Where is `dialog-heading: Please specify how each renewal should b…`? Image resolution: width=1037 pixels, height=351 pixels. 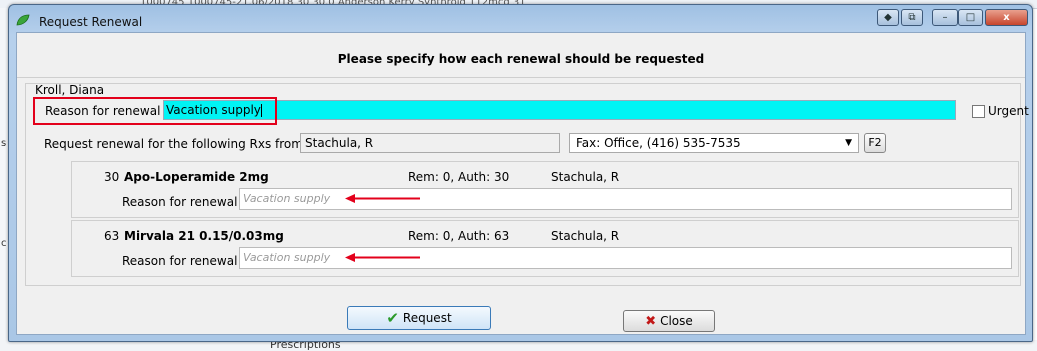 dialog-heading: Please specify how each renewal should b… is located at coordinates (521, 59).